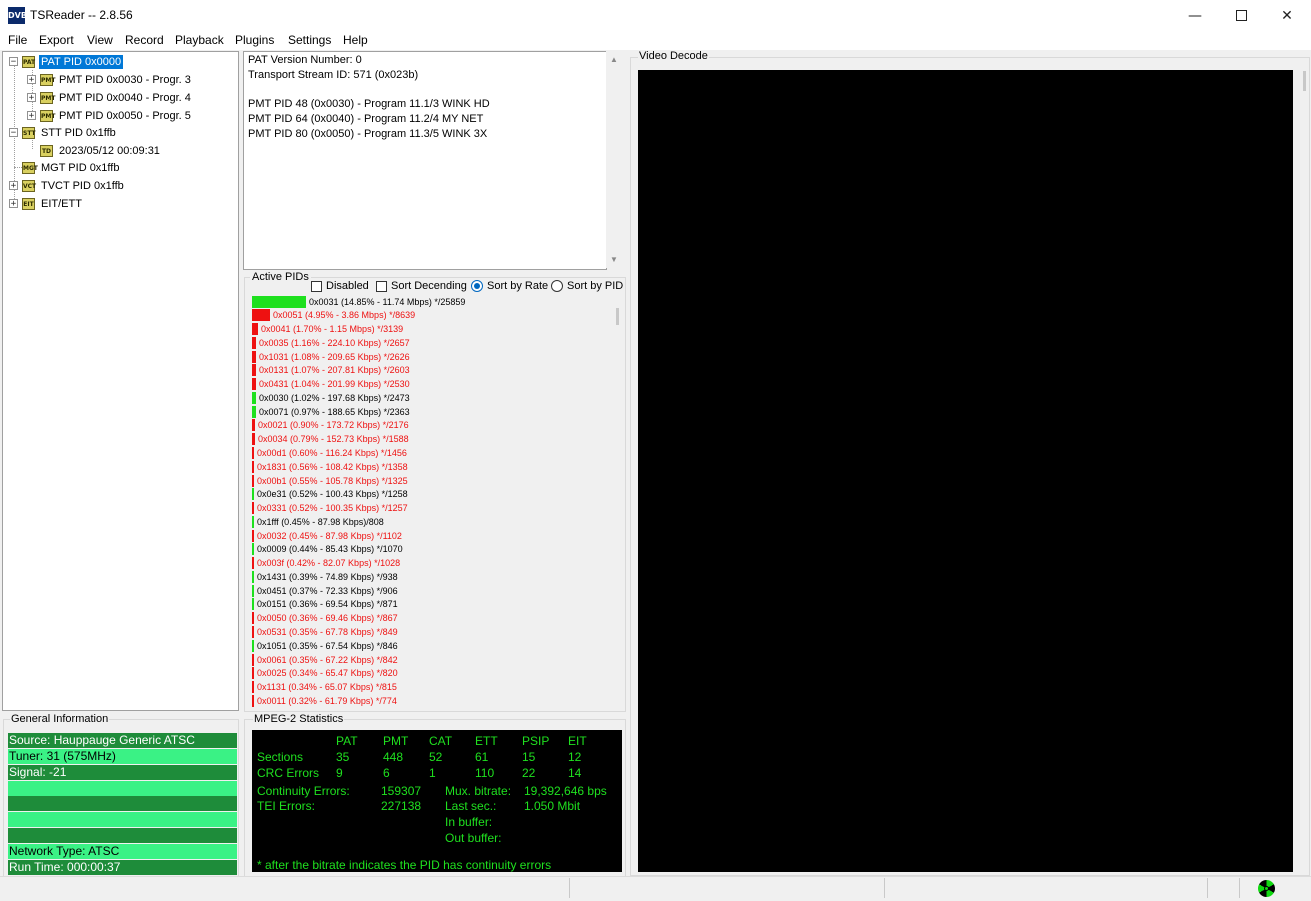  Describe the element at coordinates (110, 115) in the screenshot. I see `tree-item-pmt: + PMT PMT PID 0x0050 - Progr. 5` at that location.